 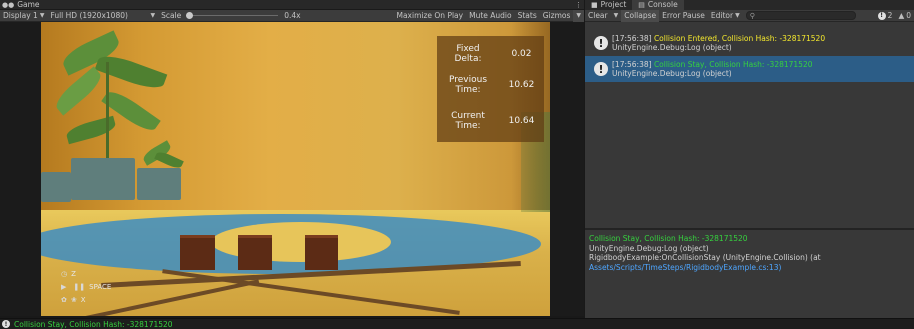 I want to click on resolution-chevron: ▼, so click(x=152, y=16).